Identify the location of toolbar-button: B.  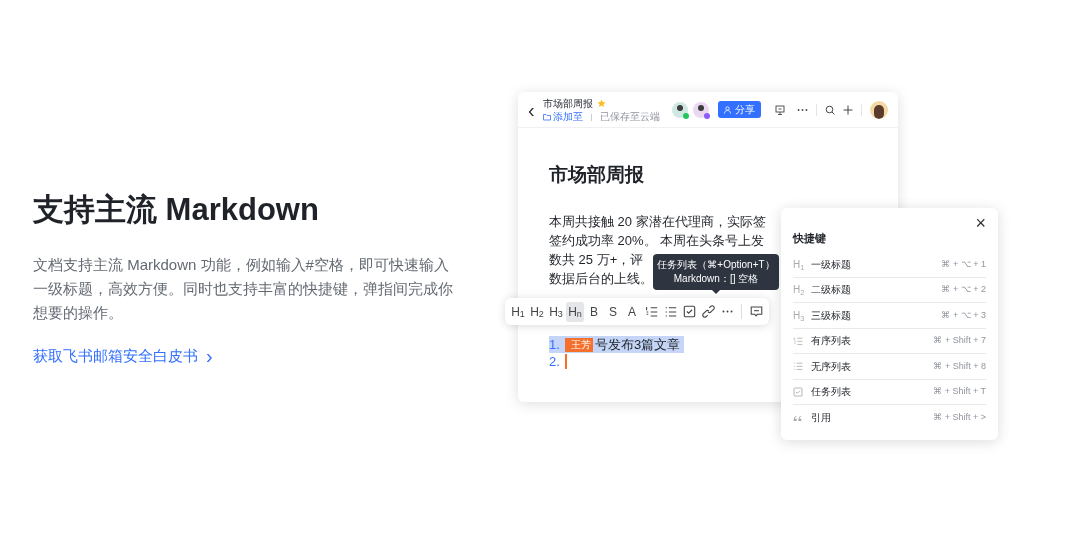
(594, 311).